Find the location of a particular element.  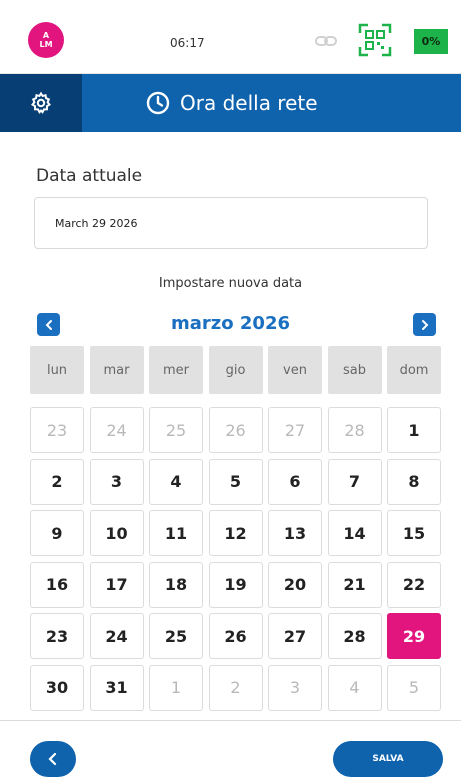

calendar-day: 30 is located at coordinates (57, 687).